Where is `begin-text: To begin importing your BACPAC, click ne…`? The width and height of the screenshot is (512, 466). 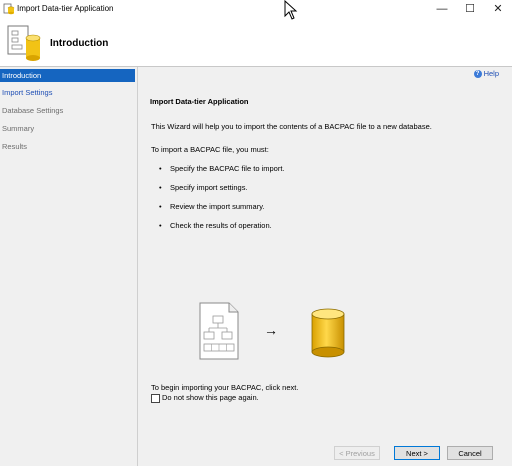
begin-text: To begin importing your BACPAC, click ne… is located at coordinates (225, 387).